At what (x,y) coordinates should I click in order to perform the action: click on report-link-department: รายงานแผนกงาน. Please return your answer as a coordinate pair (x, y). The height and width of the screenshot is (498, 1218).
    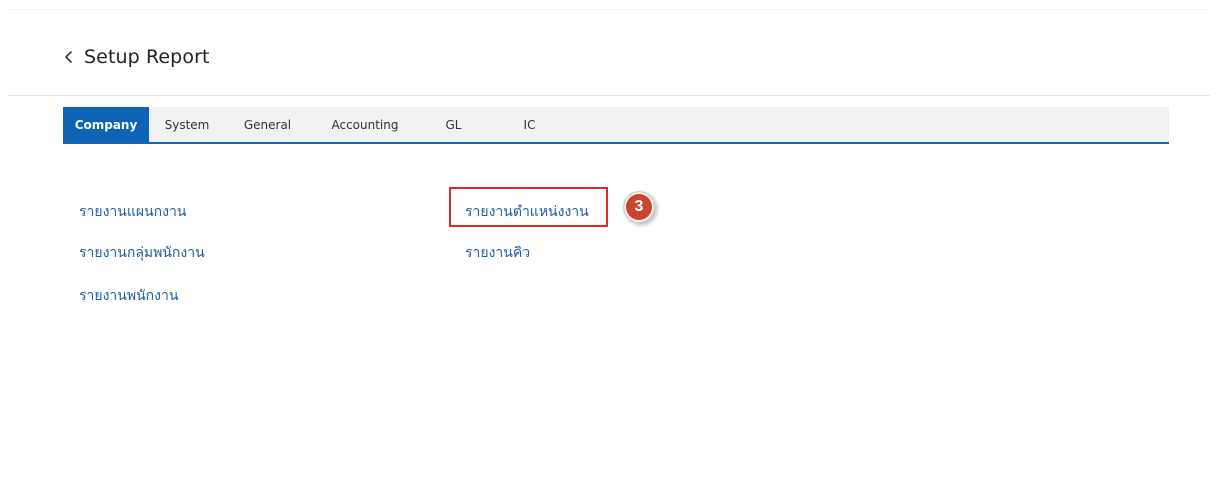
    Looking at the image, I should click on (132, 212).